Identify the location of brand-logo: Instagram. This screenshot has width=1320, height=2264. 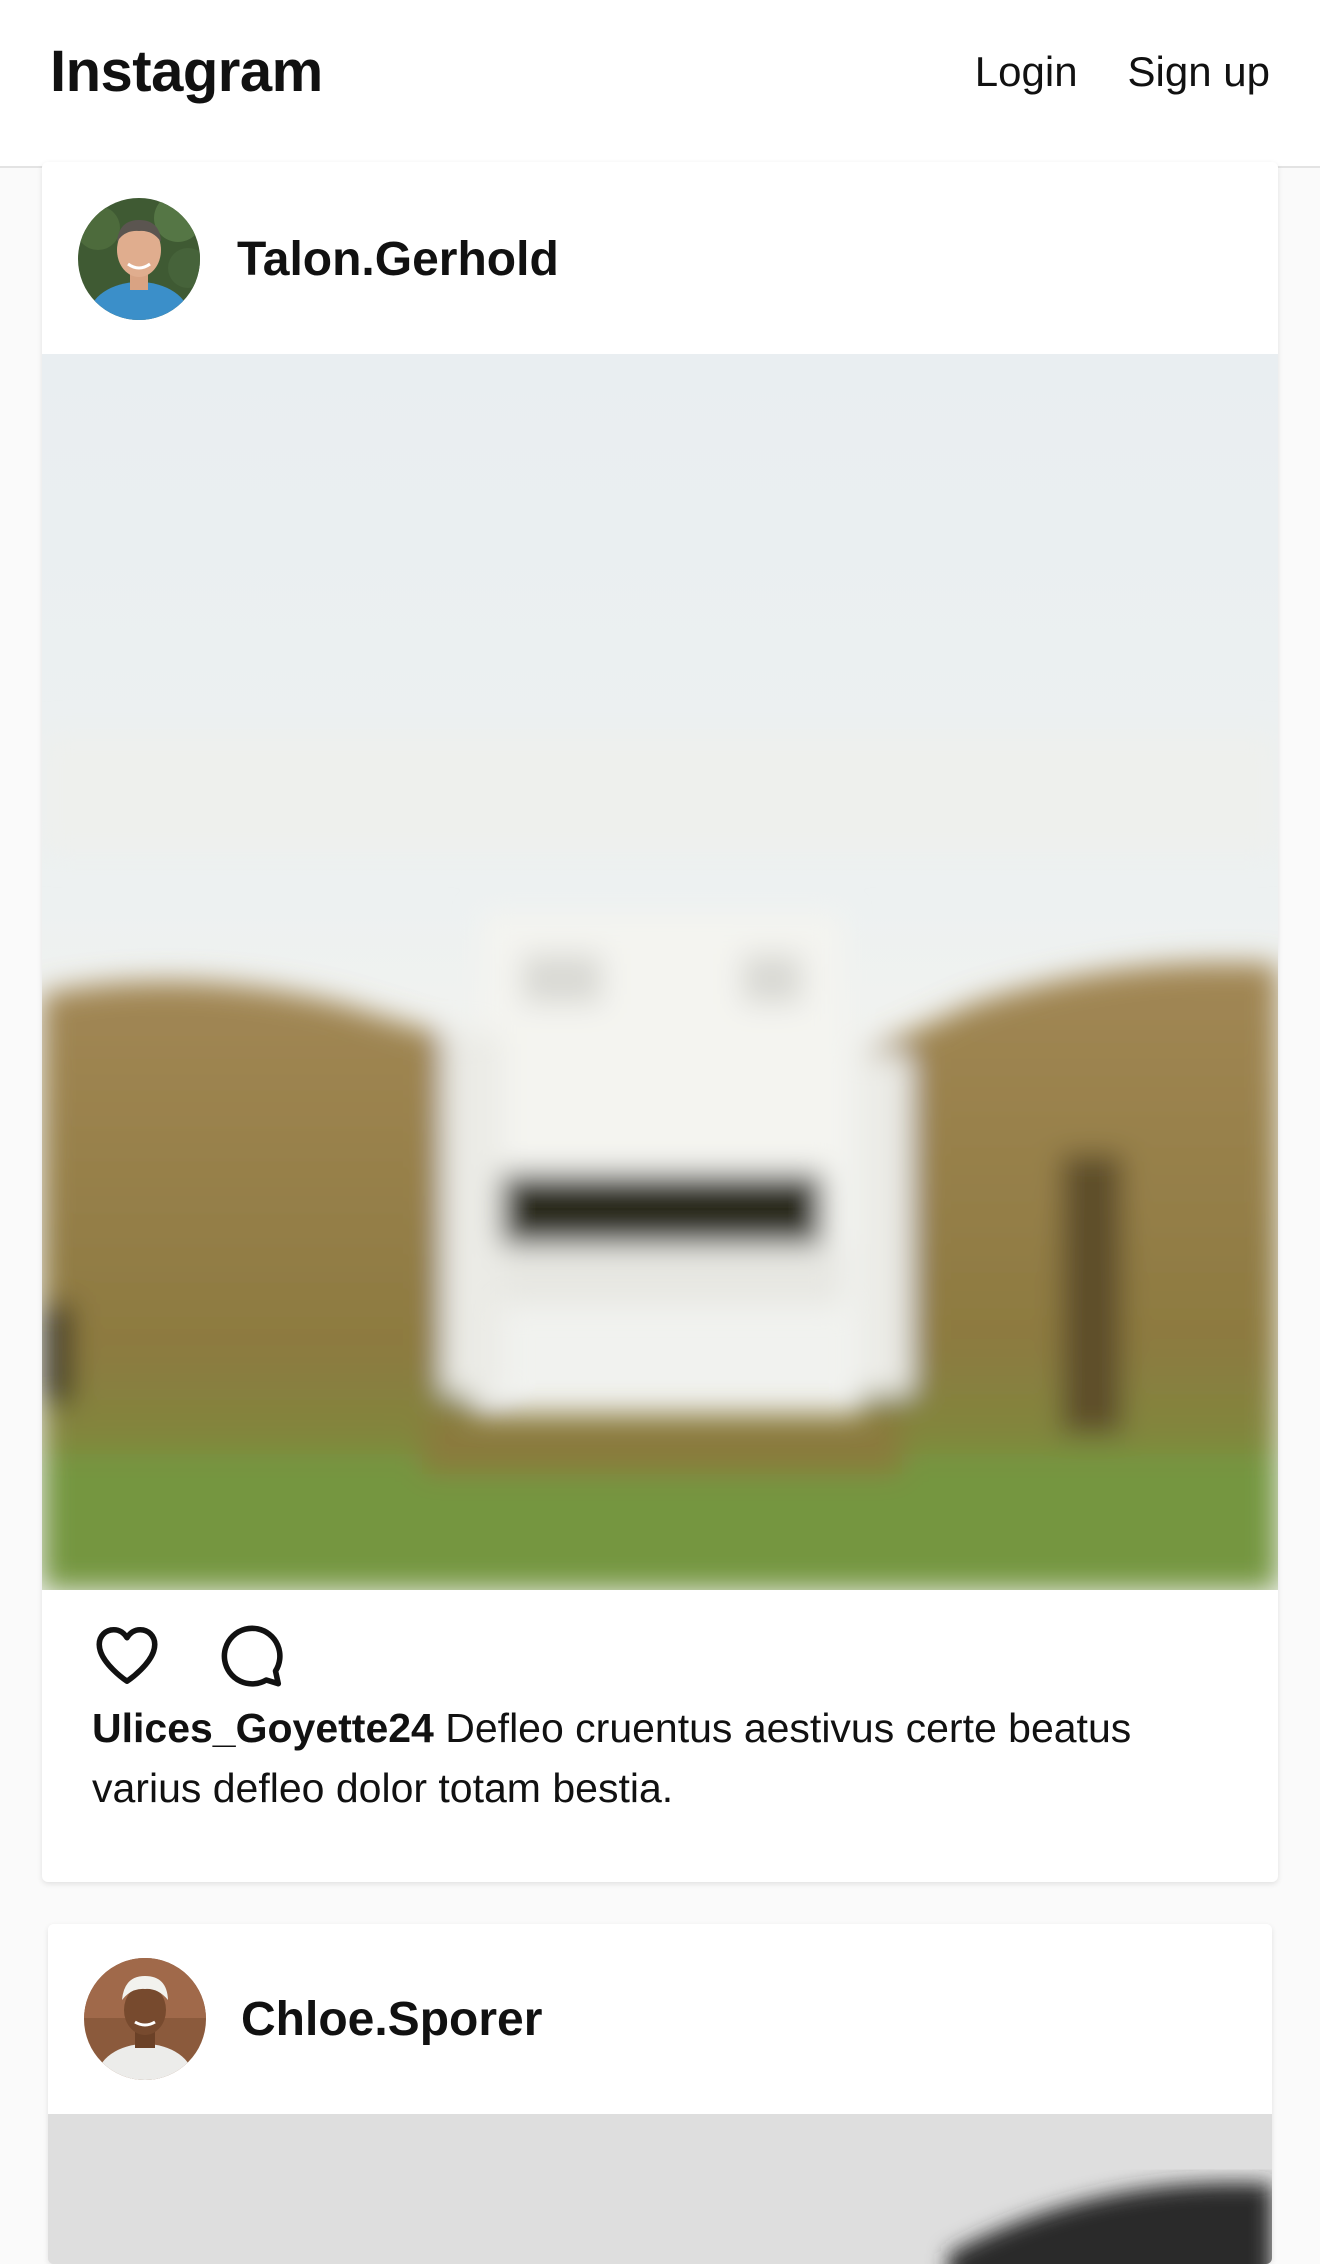
(186, 71).